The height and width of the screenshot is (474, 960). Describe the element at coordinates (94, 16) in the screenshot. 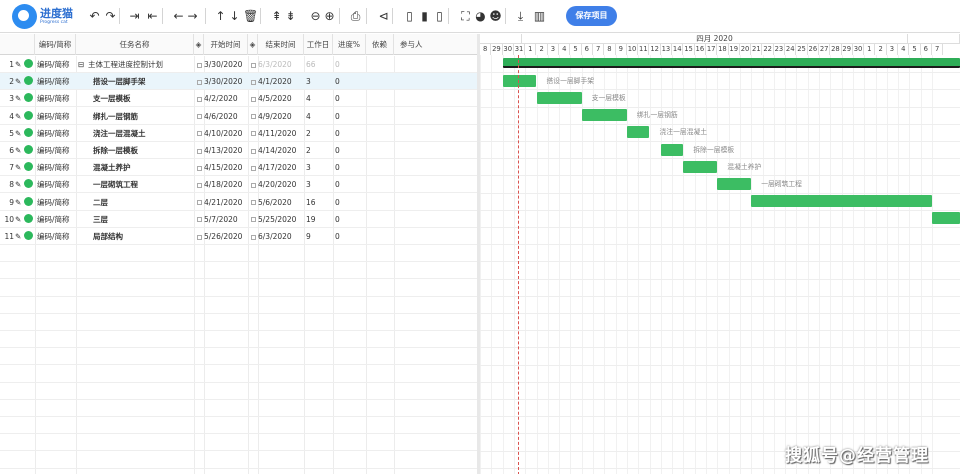

I see `undo-icon: ↶` at that location.